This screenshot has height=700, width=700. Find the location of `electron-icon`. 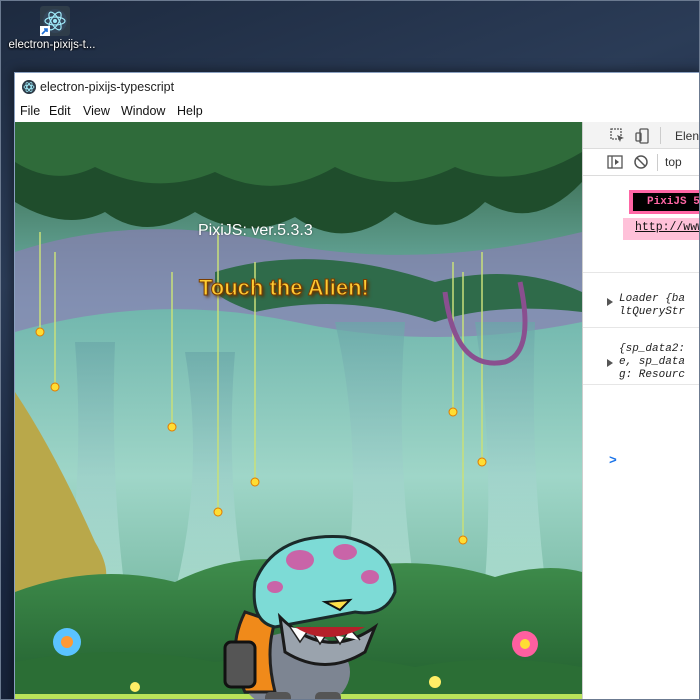

electron-icon is located at coordinates (29, 87).